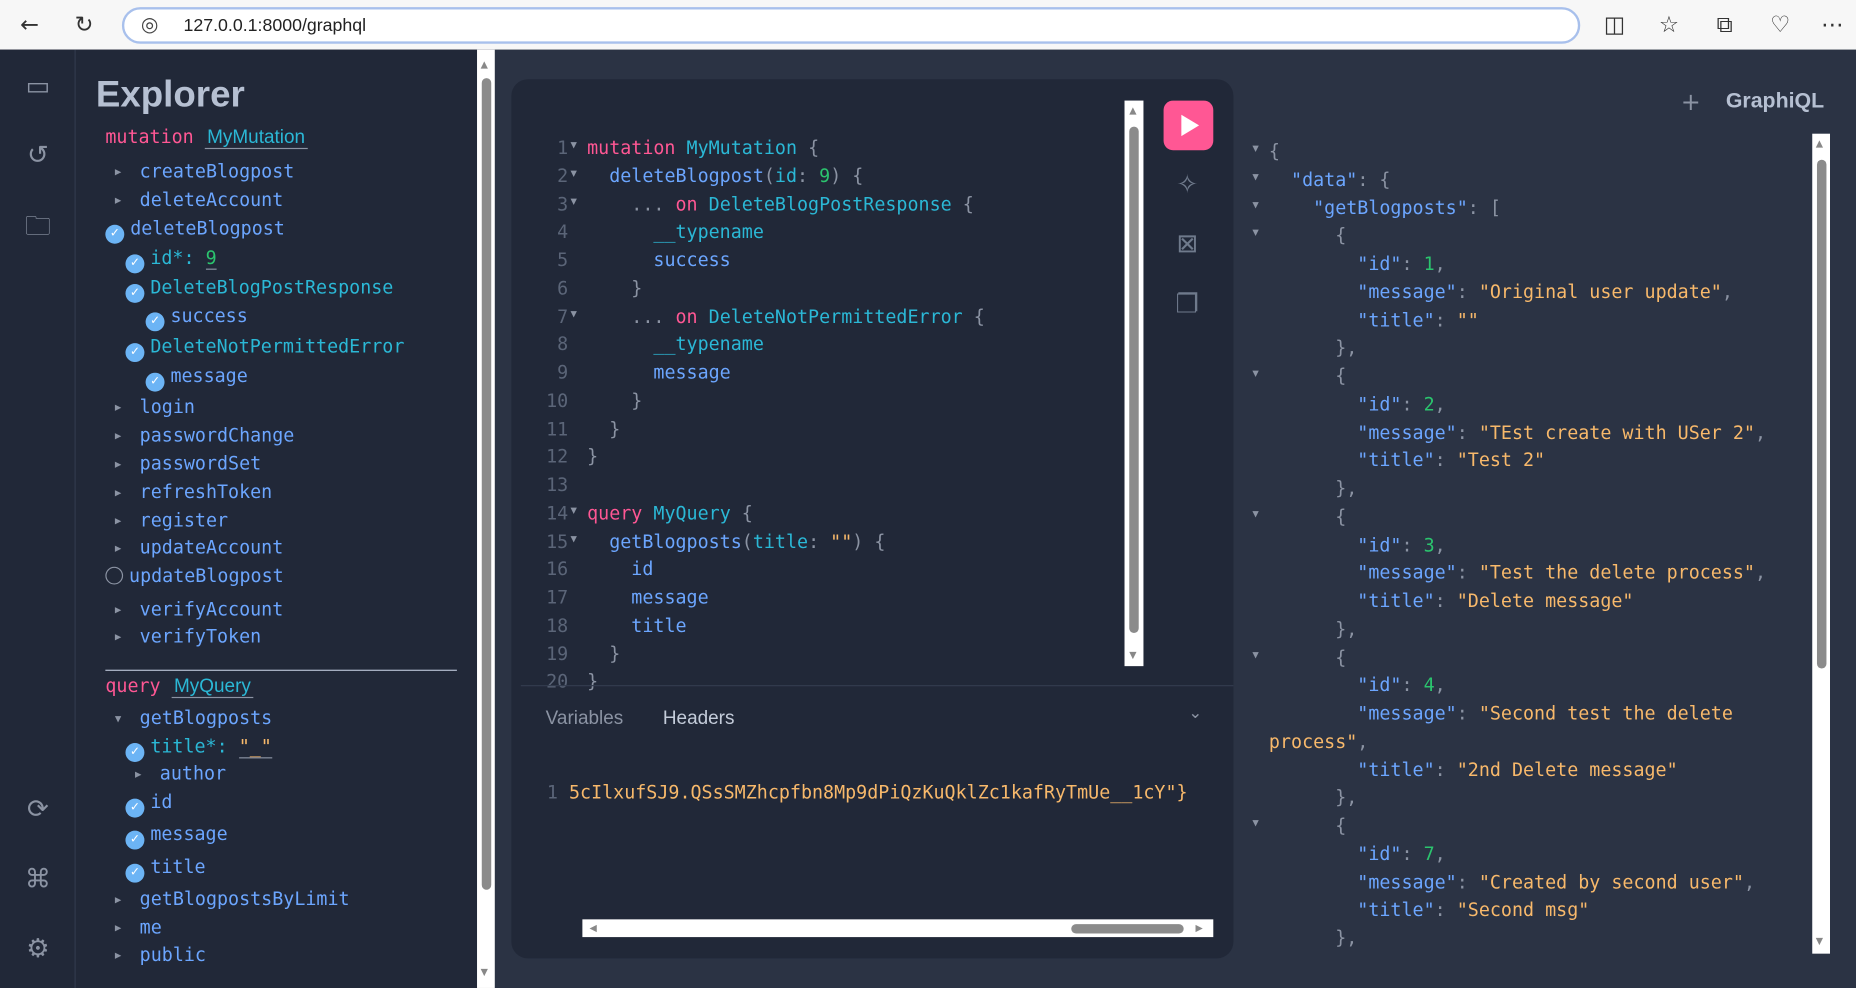 This screenshot has width=1856, height=988. Describe the element at coordinates (195, 229) in the screenshot. I see `tree-item-deleteblogpost: ✓ deleteBlogpost` at that location.